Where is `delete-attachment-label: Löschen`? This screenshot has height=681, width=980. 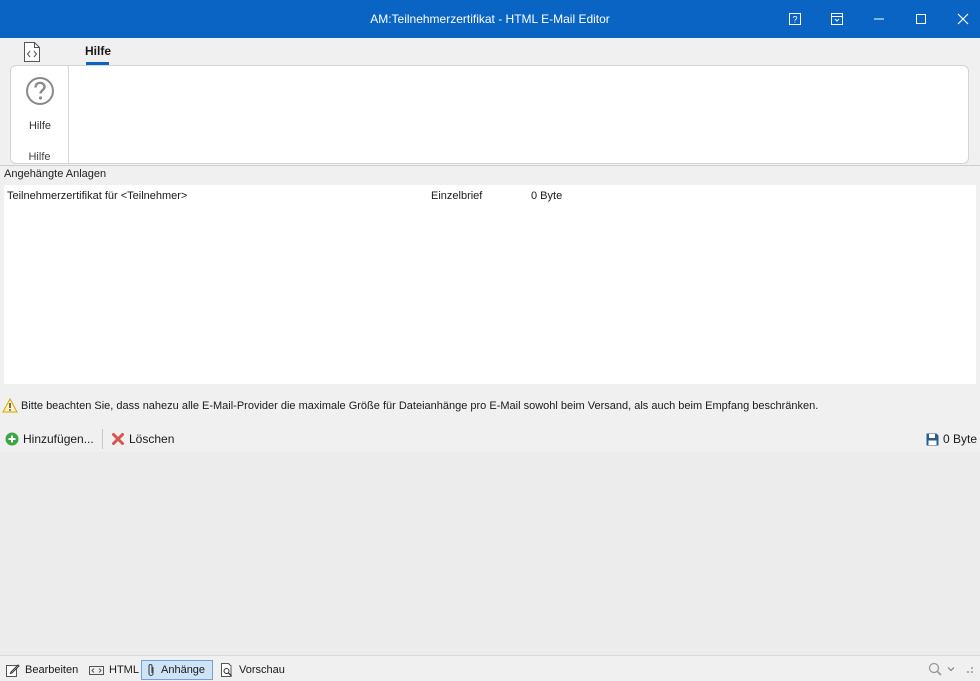
delete-attachment-label: Löschen is located at coordinates (152, 439).